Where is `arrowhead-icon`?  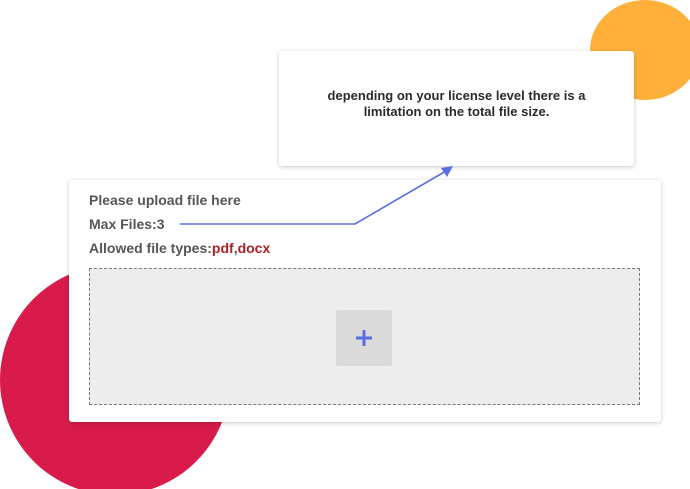 arrowhead-icon is located at coordinates (447, 171).